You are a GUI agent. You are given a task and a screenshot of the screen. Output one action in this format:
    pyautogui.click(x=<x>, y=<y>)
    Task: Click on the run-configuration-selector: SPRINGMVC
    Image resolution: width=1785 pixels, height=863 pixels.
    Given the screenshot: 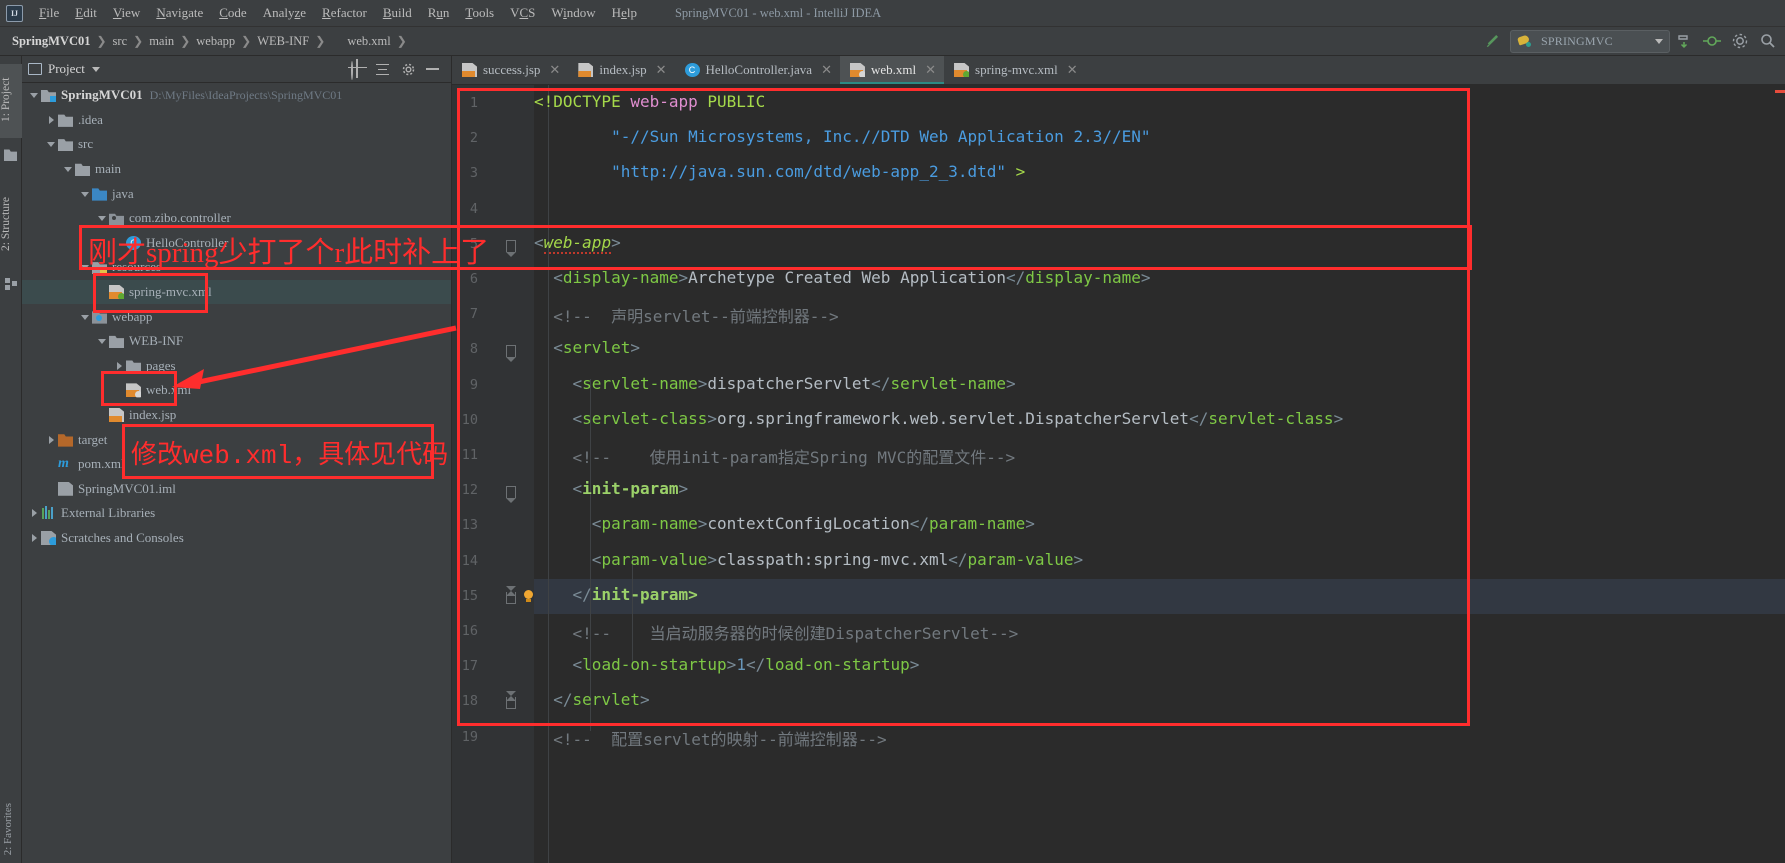 What is the action you would take?
    pyautogui.click(x=1590, y=41)
    